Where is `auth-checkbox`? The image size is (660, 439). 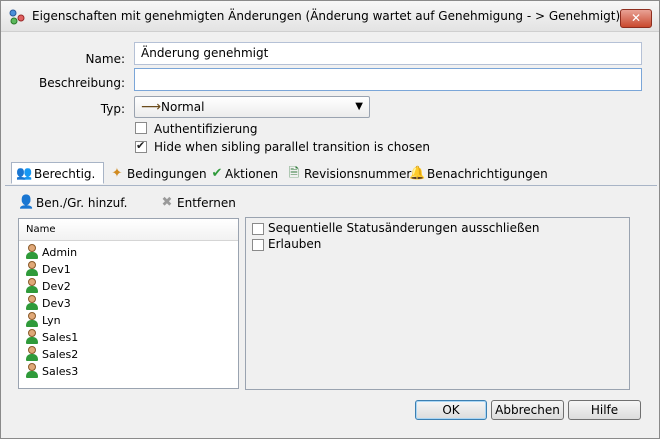
auth-checkbox is located at coordinates (141, 128).